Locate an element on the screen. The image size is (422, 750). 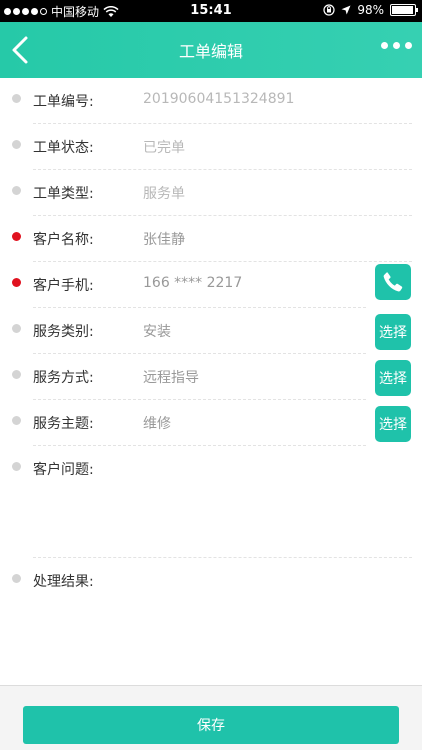
form-row-order-number: 工单编号: 20190604151324891 is located at coordinates (211, 101).